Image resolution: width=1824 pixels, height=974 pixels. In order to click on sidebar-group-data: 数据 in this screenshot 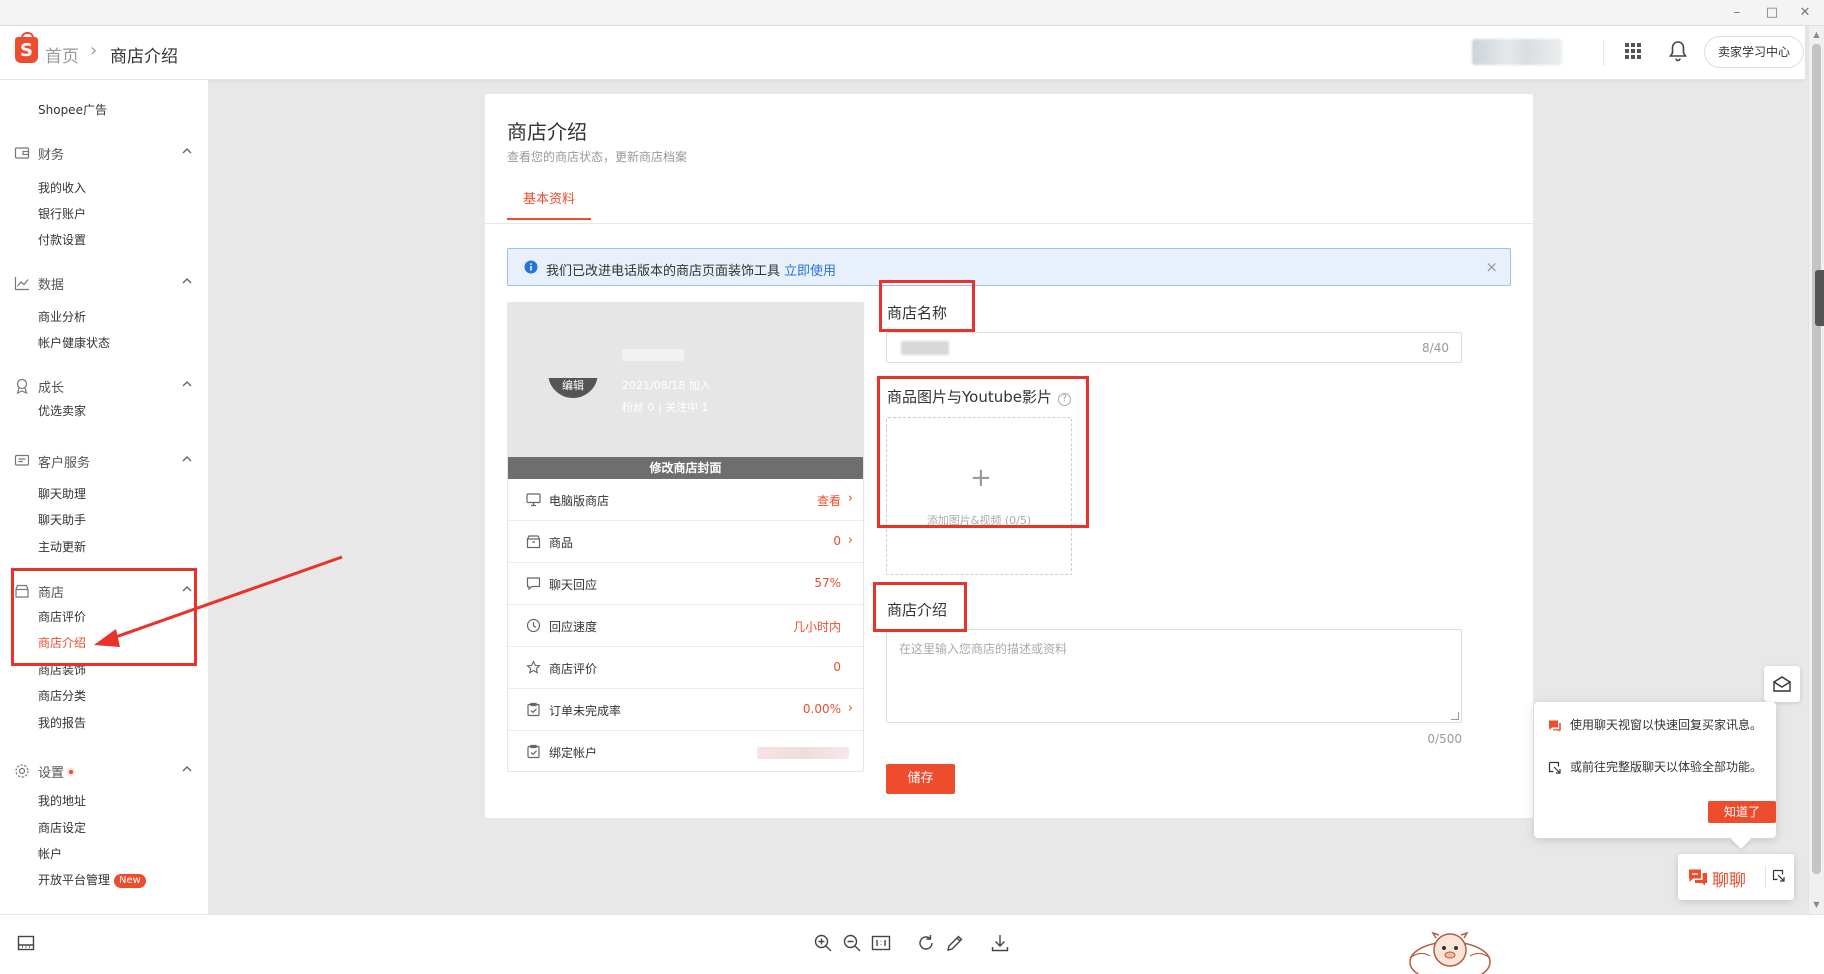, I will do `click(104, 283)`.